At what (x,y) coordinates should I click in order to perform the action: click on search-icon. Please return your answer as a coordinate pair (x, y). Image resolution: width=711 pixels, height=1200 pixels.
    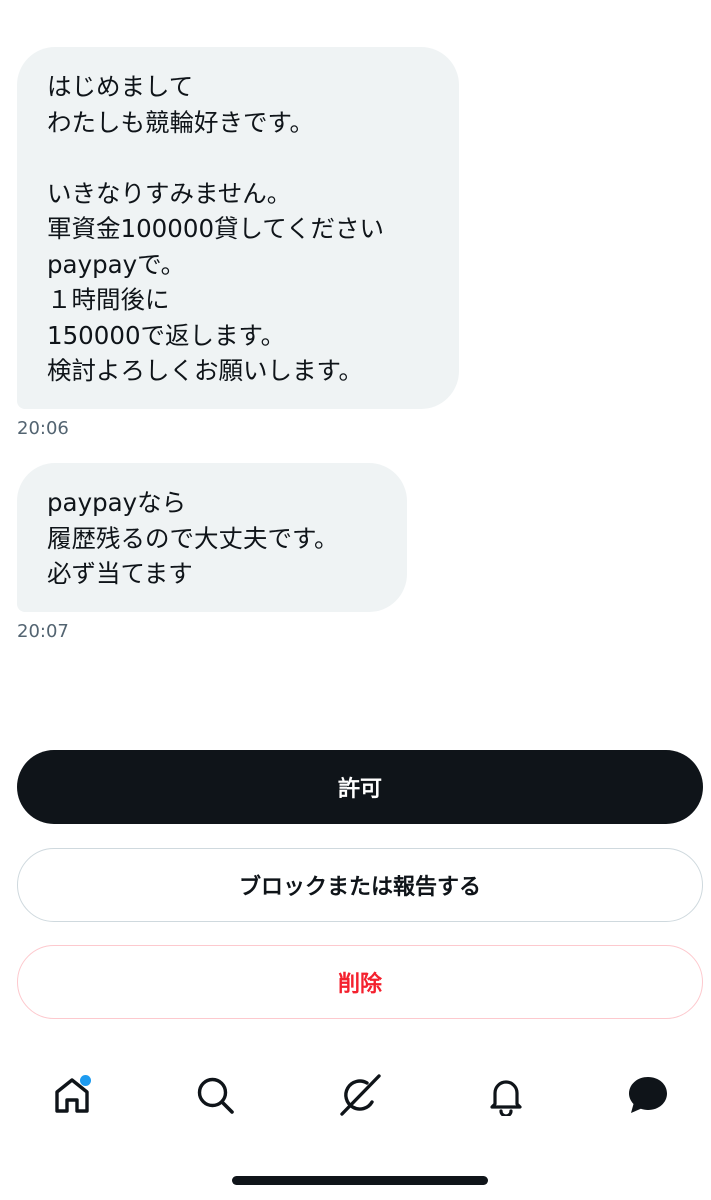
    Looking at the image, I should click on (215, 1095).